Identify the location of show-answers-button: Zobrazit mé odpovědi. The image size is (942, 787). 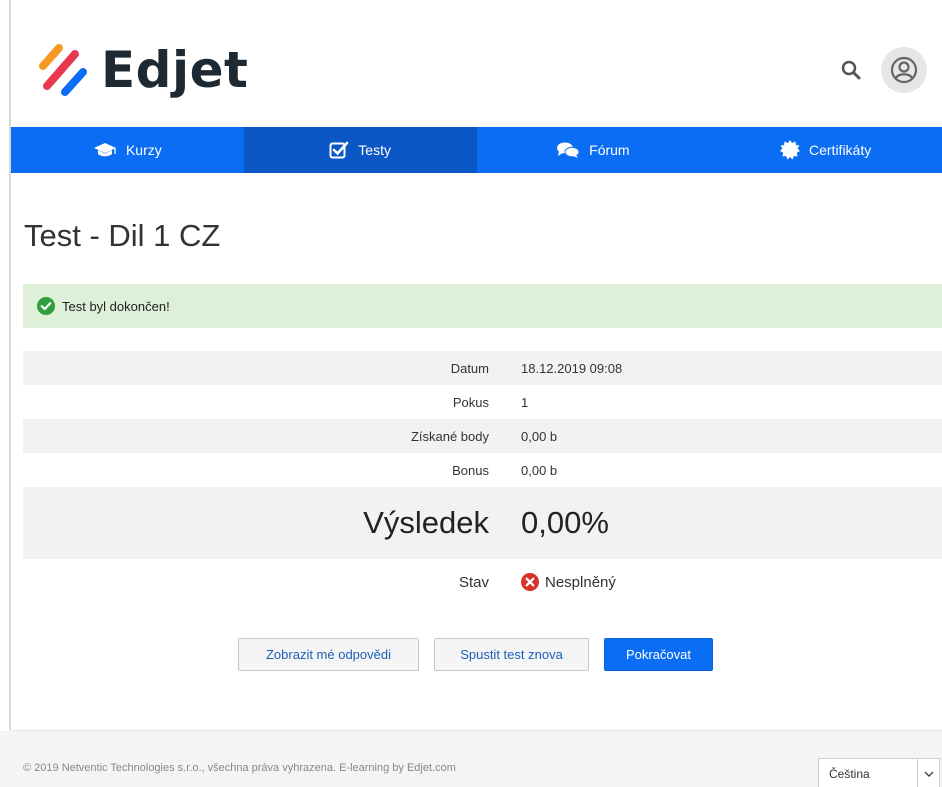
(328, 654).